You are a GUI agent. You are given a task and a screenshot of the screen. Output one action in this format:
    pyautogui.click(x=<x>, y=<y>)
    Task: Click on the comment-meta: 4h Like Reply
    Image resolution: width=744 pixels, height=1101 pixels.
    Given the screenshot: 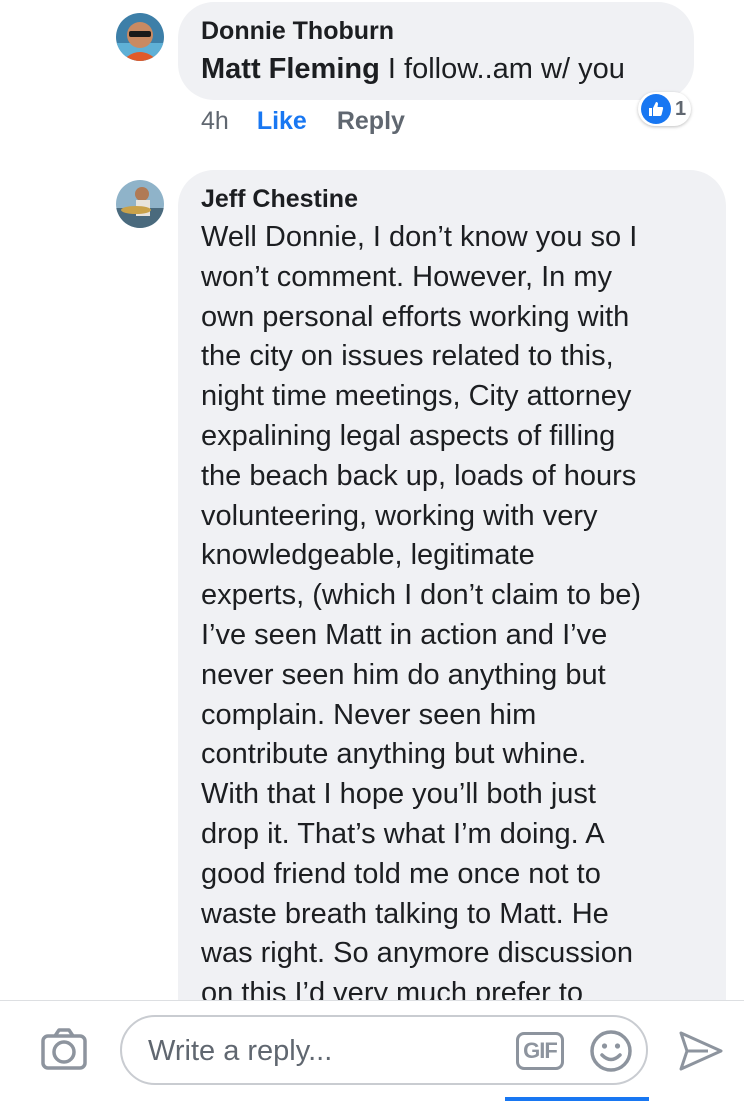 What is the action you would take?
    pyautogui.click(x=303, y=121)
    